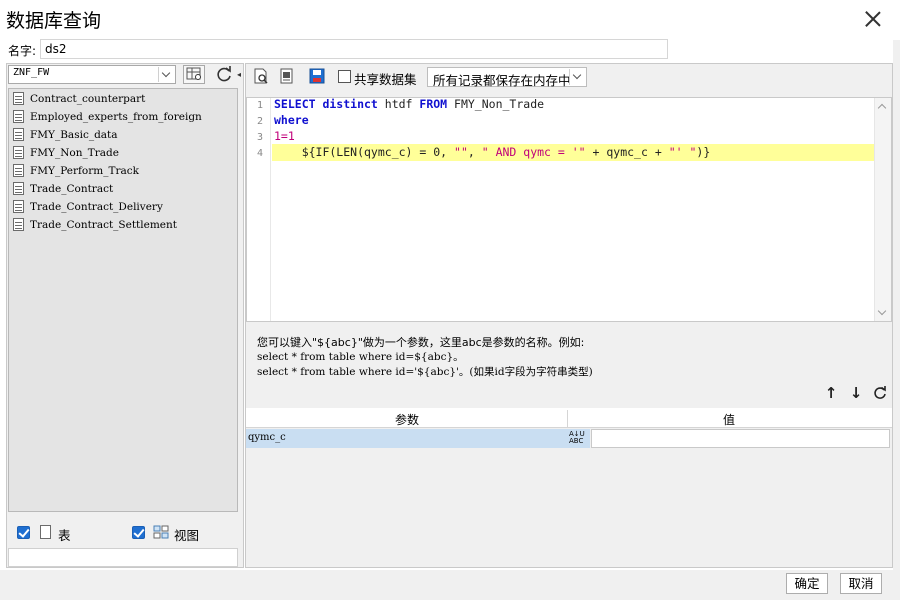 Image resolution: width=900 pixels, height=600 pixels. Describe the element at coordinates (873, 19) in the screenshot. I see `close-icon` at that location.